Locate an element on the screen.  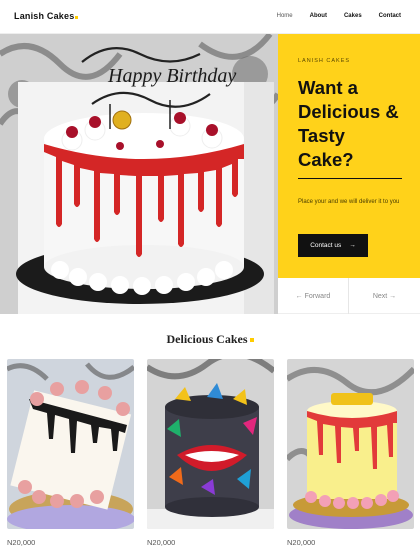
next-button: Next → is located at coordinates (384, 296).